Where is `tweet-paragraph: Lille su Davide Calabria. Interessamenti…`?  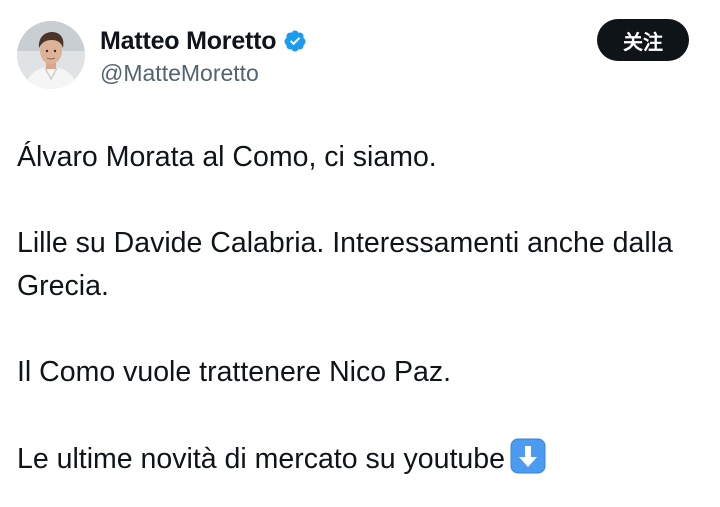 tweet-paragraph: Lille su Davide Calabria. Interessamenti… is located at coordinates (345, 264).